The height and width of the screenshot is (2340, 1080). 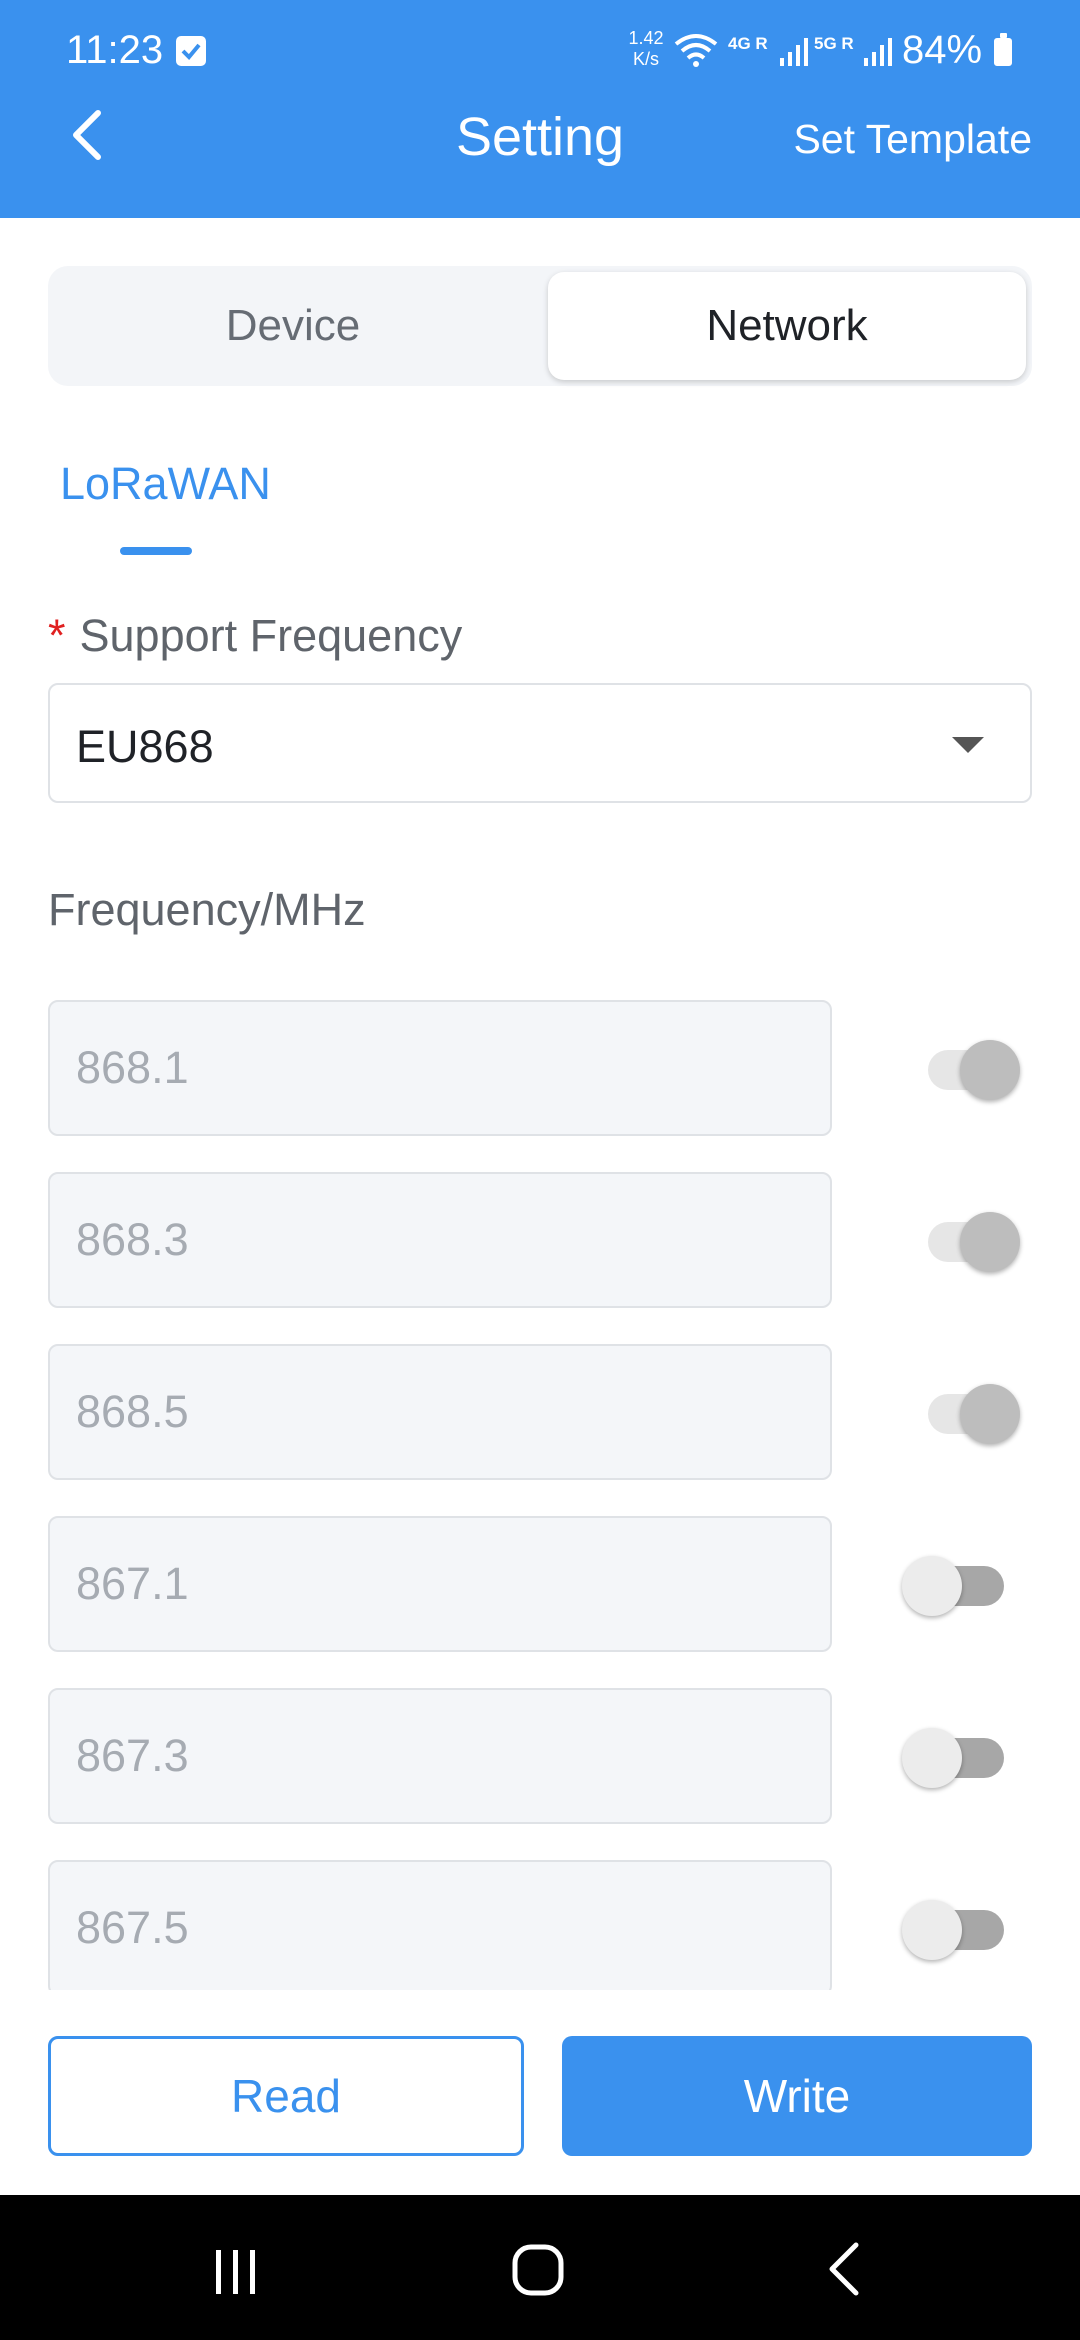 I want to click on chevron-left-icon, so click(x=87, y=135).